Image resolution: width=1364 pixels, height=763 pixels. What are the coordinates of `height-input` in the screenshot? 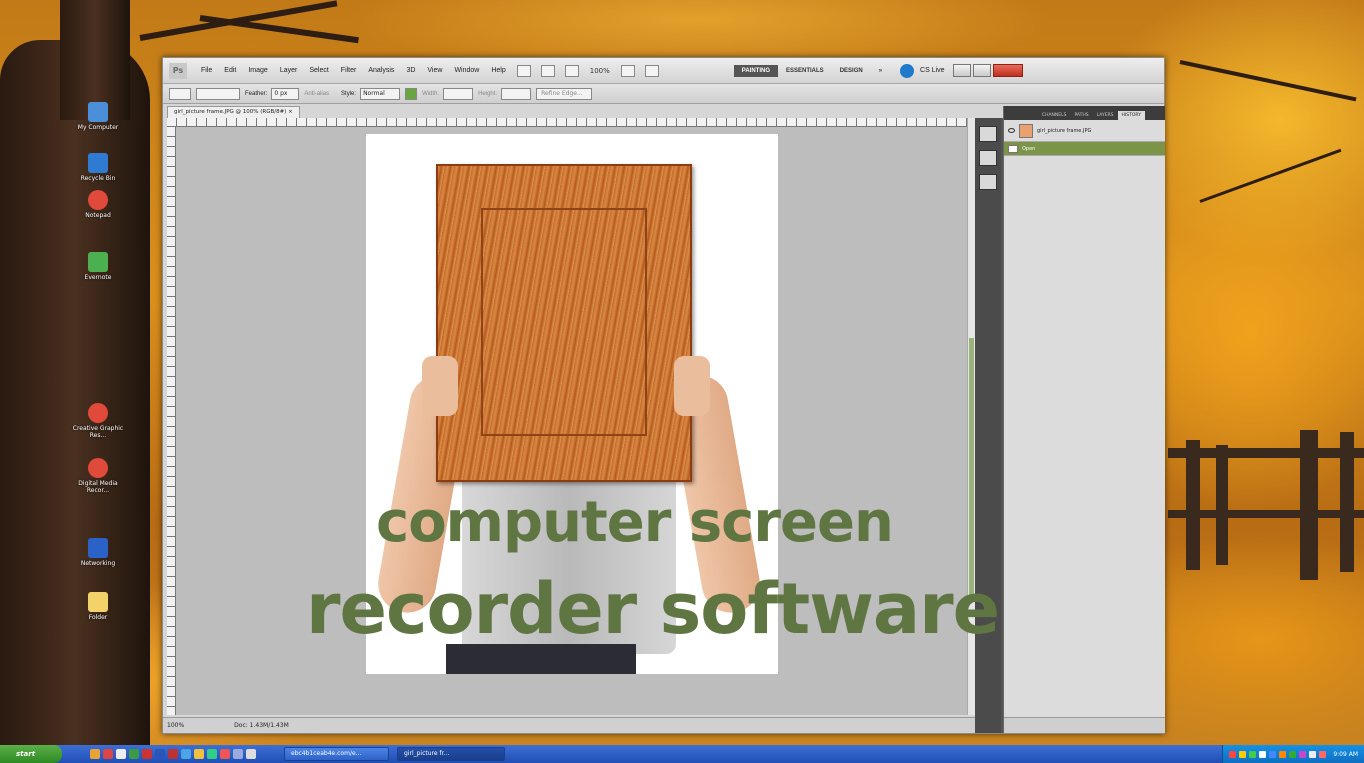 It's located at (516, 93).